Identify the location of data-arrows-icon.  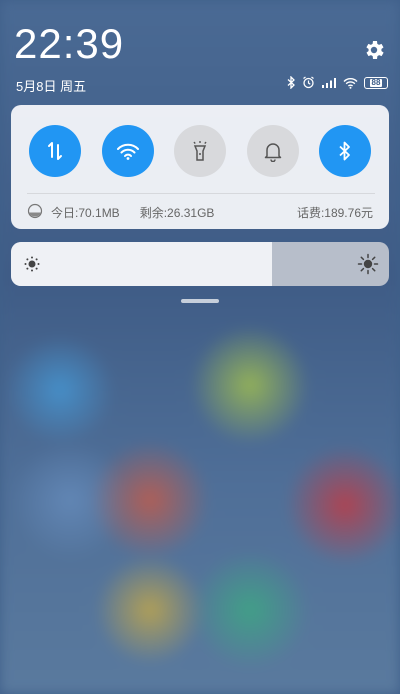
(55, 151).